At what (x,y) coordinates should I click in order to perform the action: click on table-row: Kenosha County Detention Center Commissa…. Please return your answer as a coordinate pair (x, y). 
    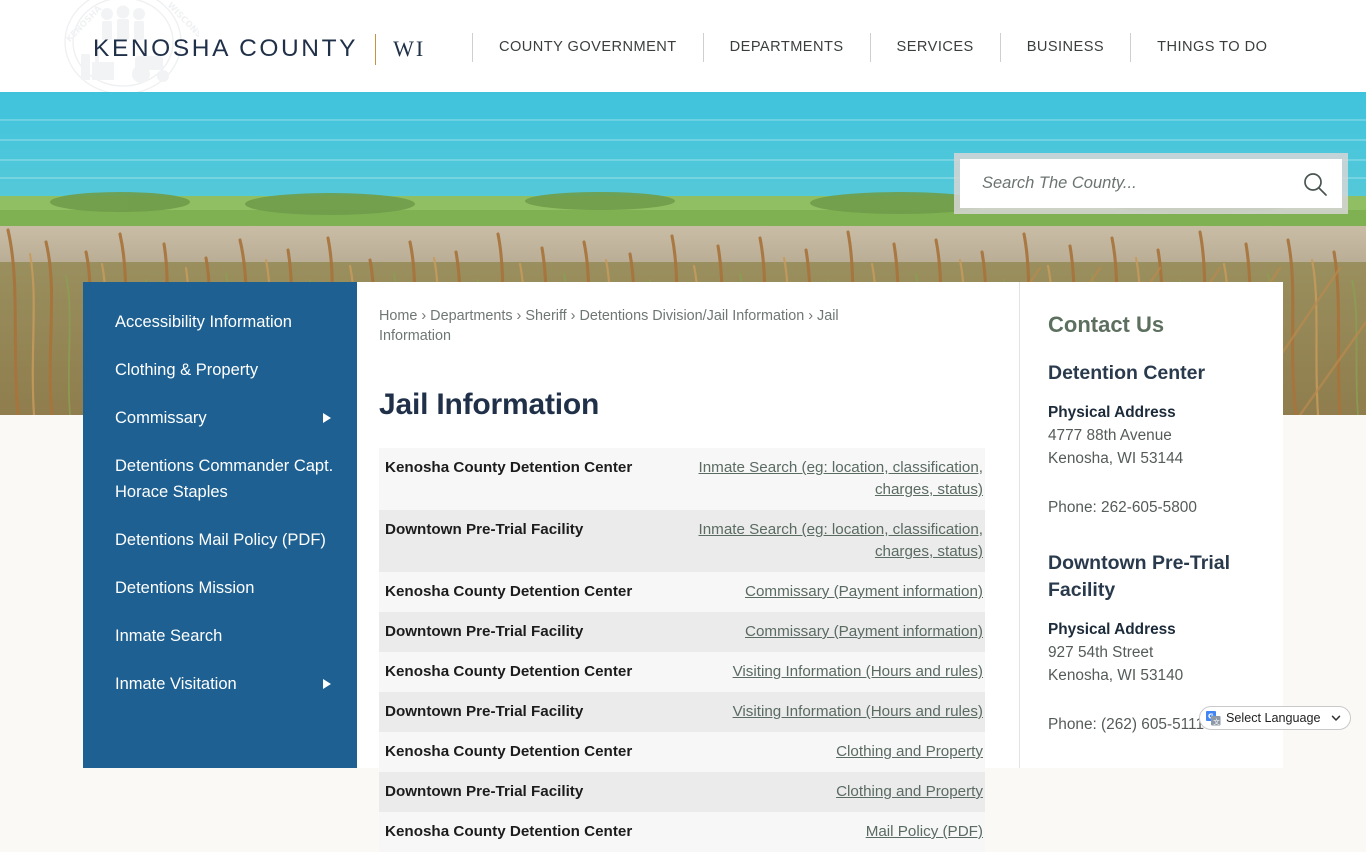
    Looking at the image, I should click on (682, 592).